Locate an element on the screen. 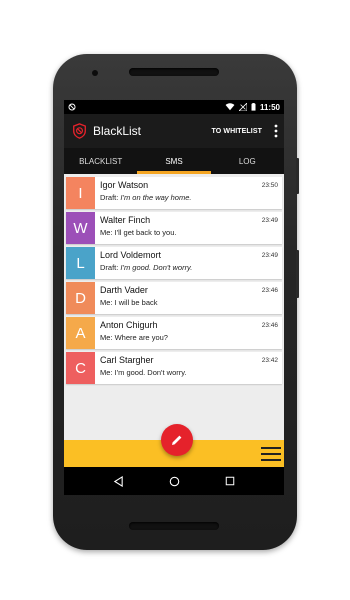  contact-name: Carl Stargher is located at coordinates (127, 360).